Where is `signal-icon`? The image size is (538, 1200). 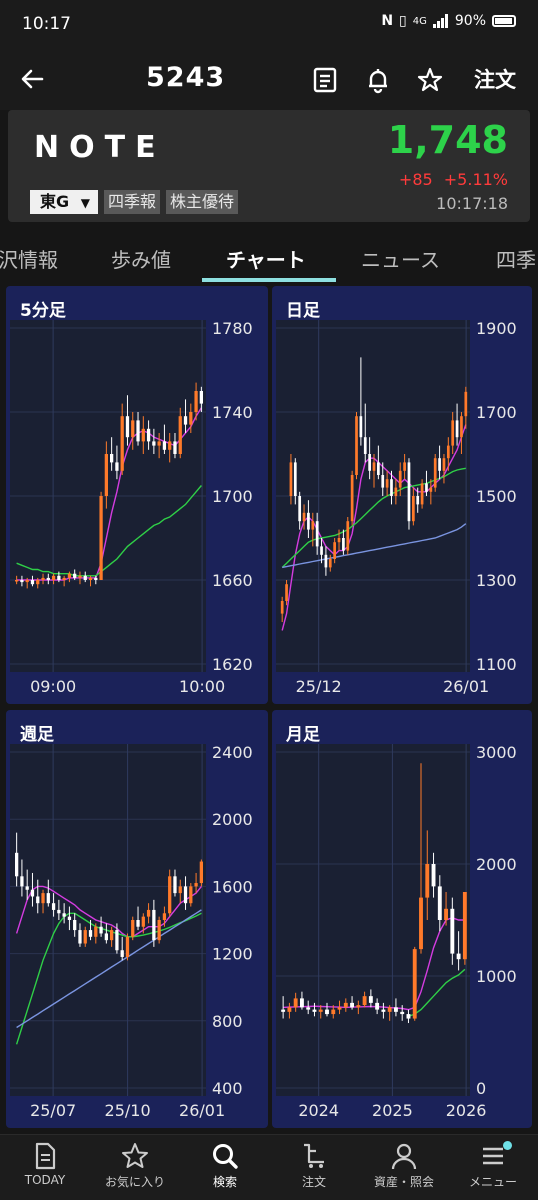
signal-icon is located at coordinates (440, 21).